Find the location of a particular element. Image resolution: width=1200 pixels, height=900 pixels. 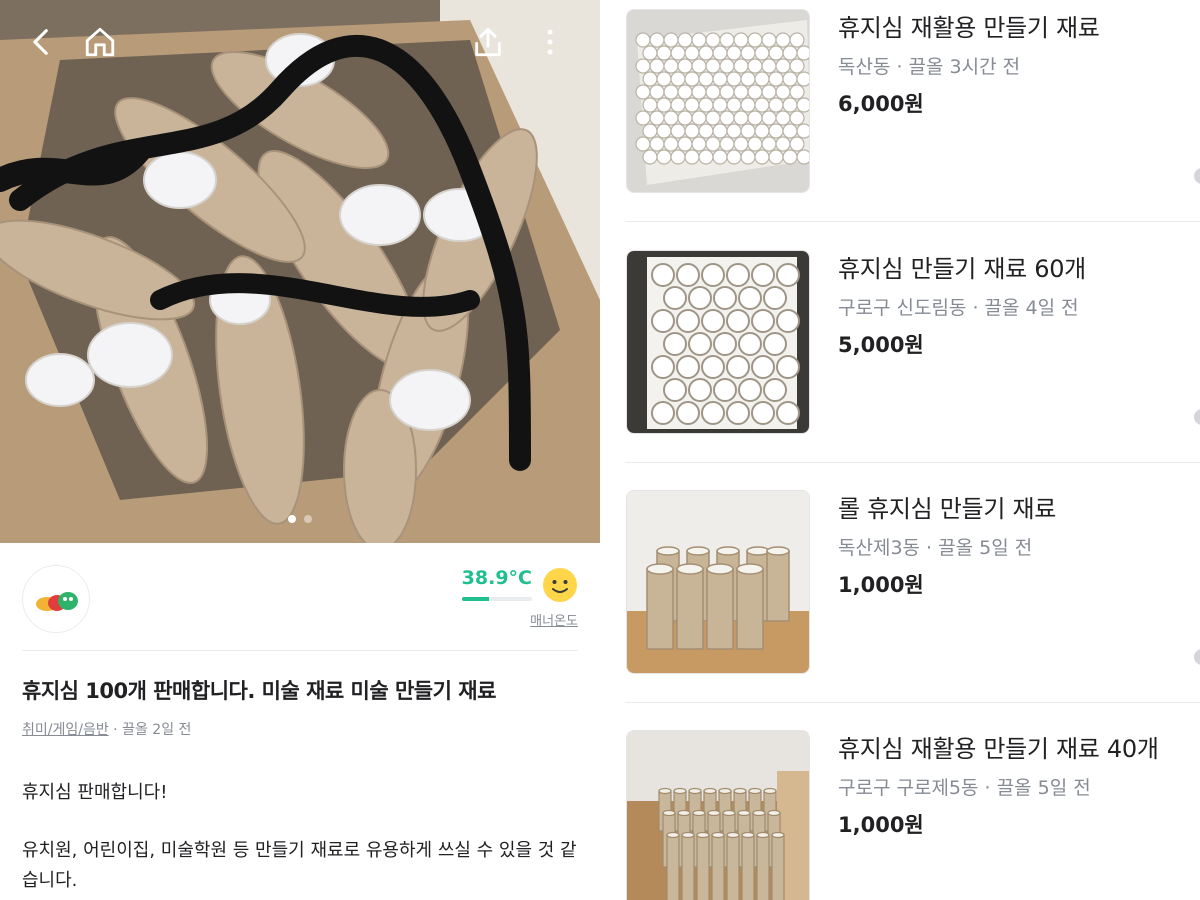

listing-location: 독산동 · 끌올 3시간 전 is located at coordinates (929, 67).